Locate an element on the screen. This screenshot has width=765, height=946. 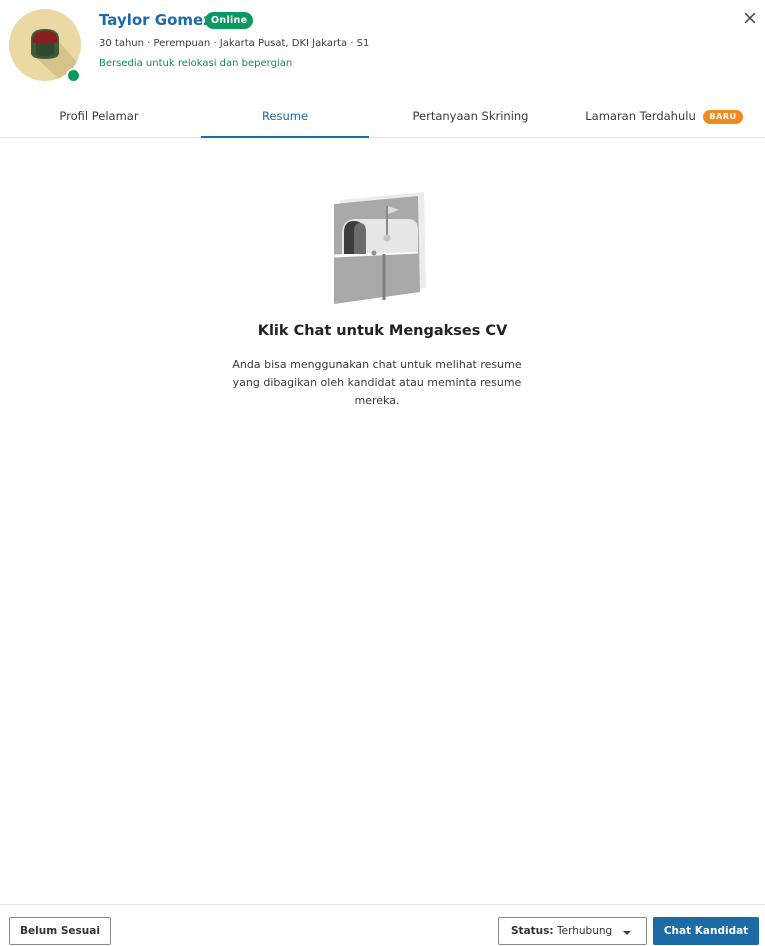
tab-resume: Resume is located at coordinates (285, 119).